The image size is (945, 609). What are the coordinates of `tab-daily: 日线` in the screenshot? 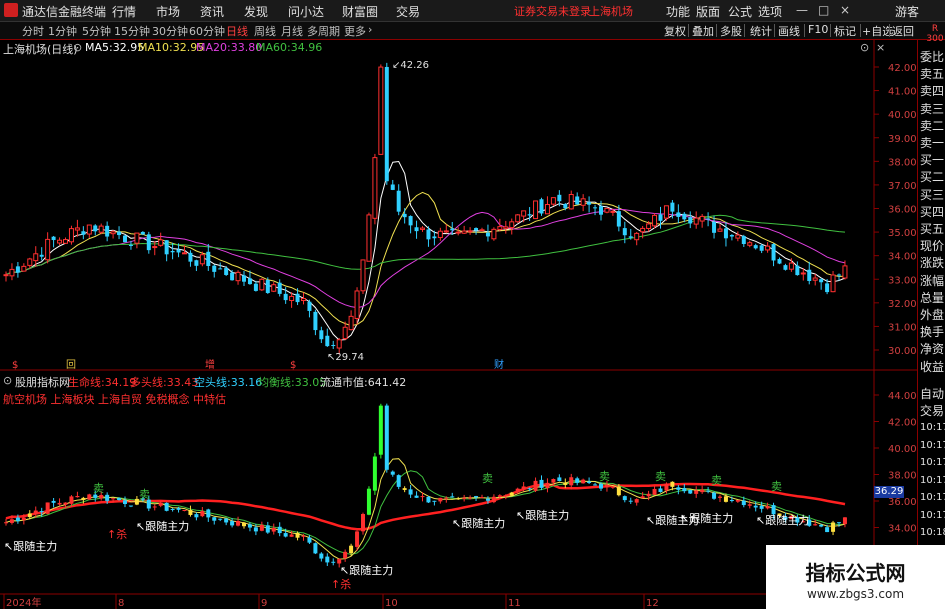 It's located at (237, 31).